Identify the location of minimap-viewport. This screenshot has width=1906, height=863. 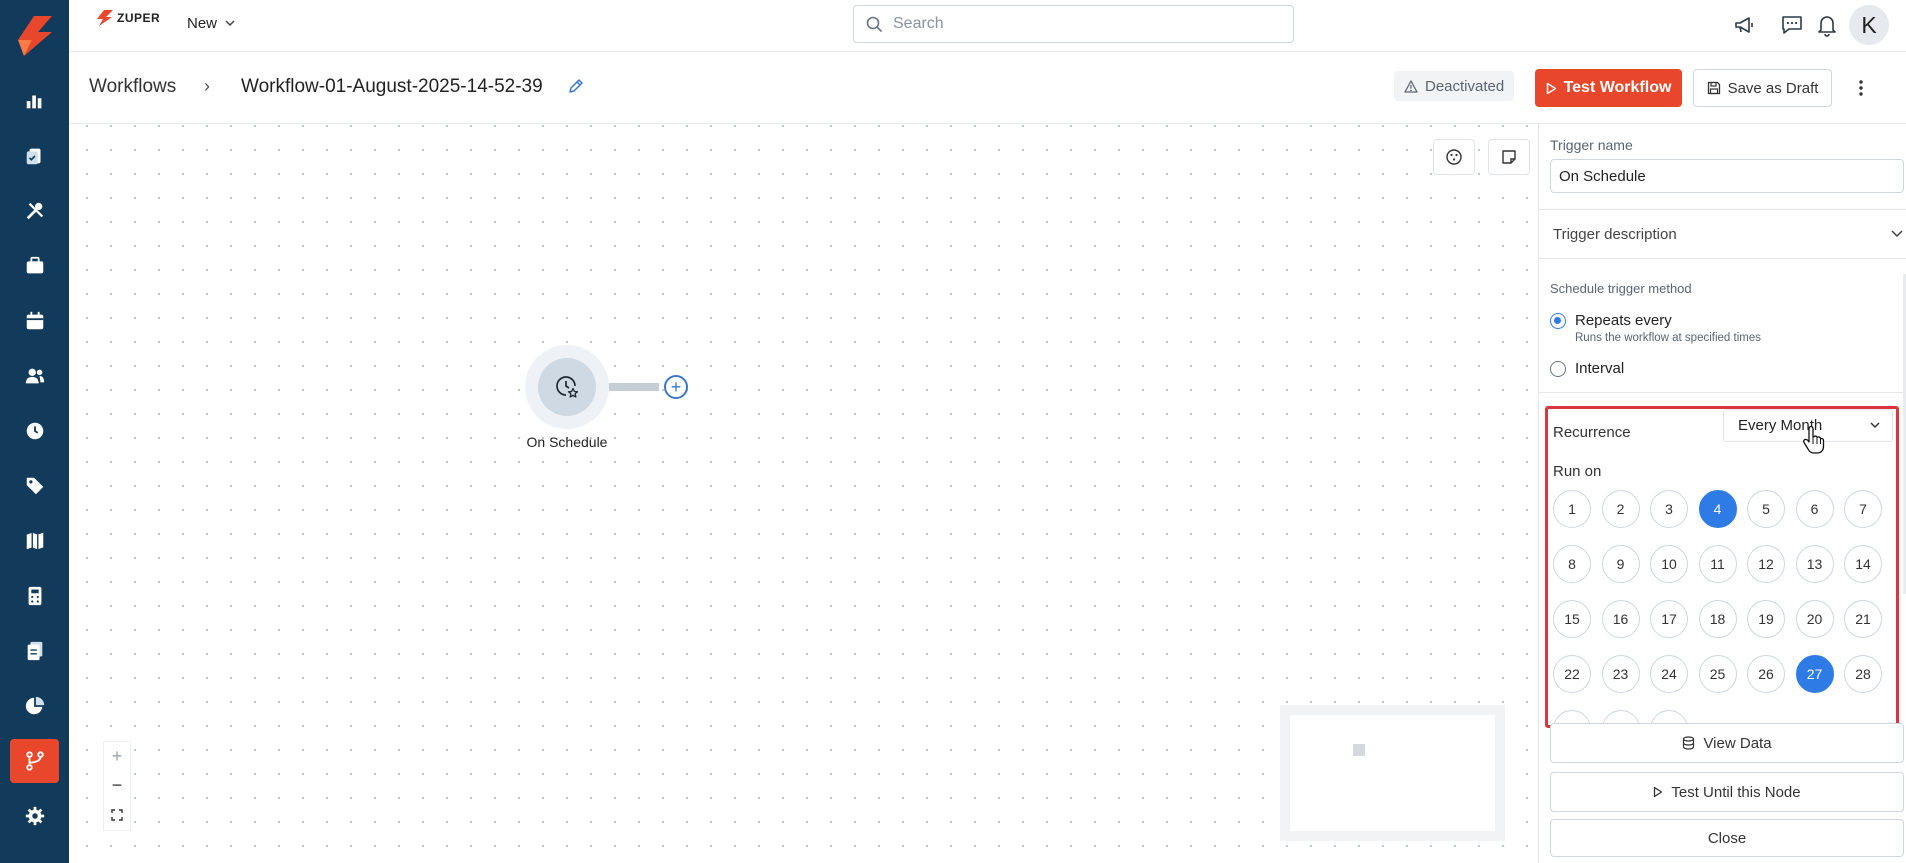
(1392, 773).